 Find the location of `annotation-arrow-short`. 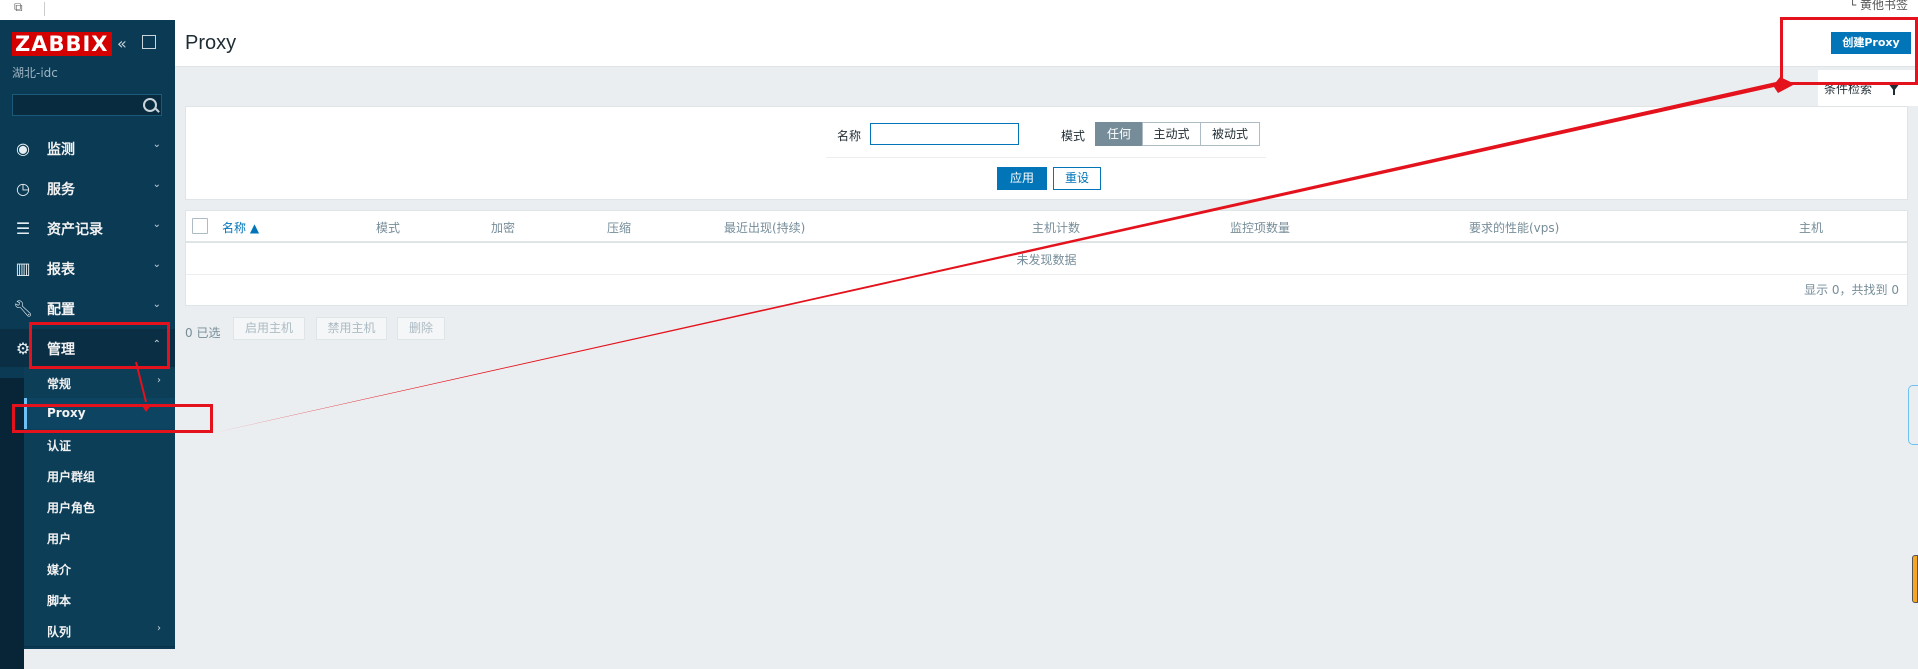

annotation-arrow-short is located at coordinates (141, 382).